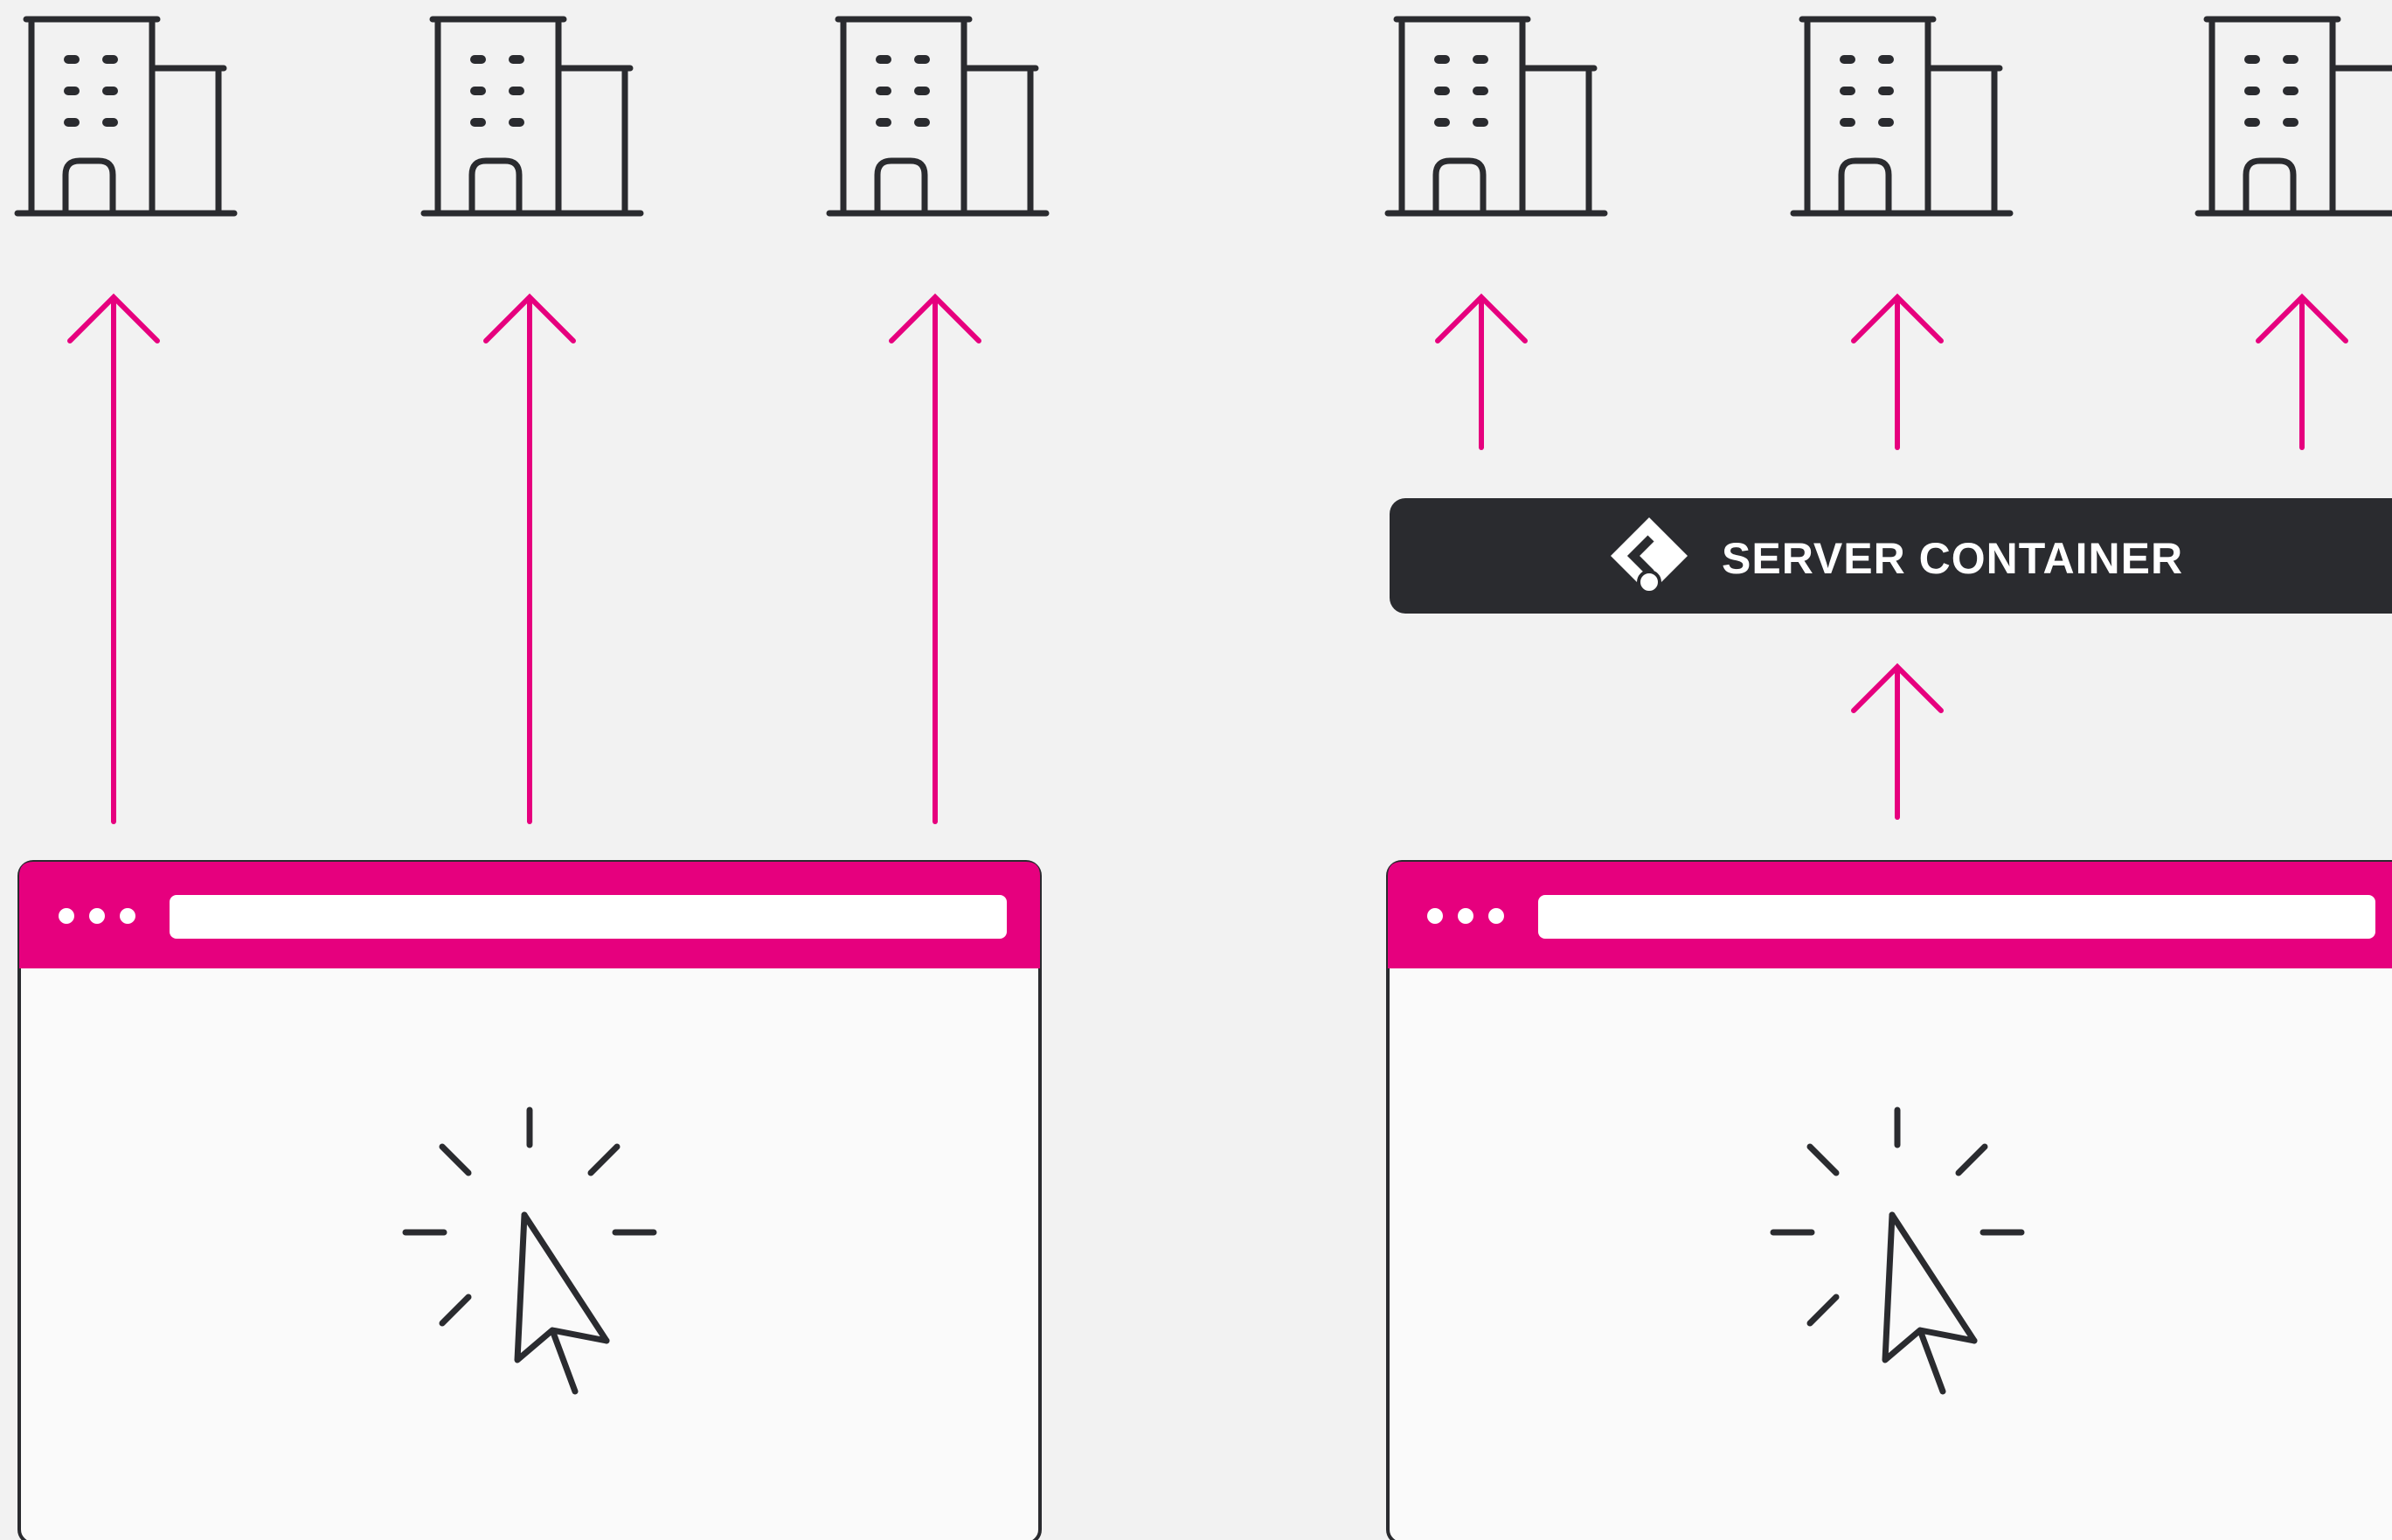 The image size is (2392, 1540). I want to click on server-container-label: SERVER CONTAINER, so click(1952, 558).